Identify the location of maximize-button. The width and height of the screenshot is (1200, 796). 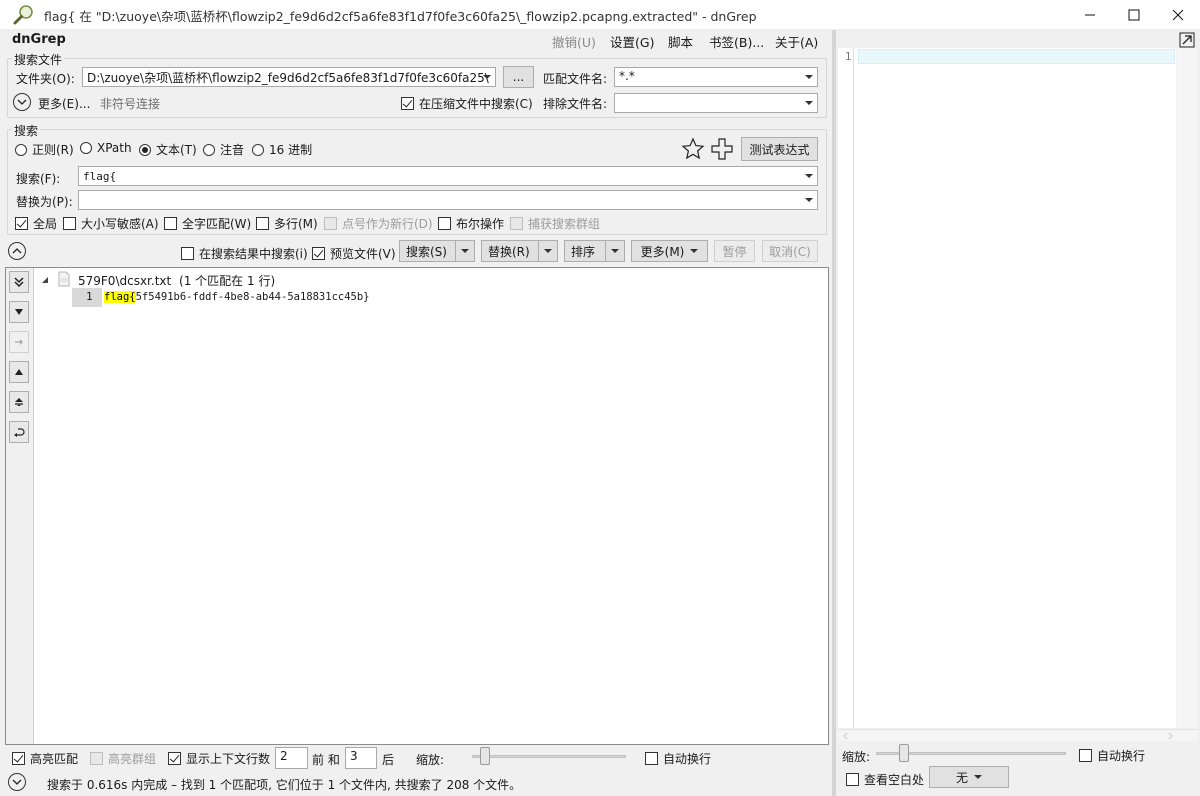
(1134, 15).